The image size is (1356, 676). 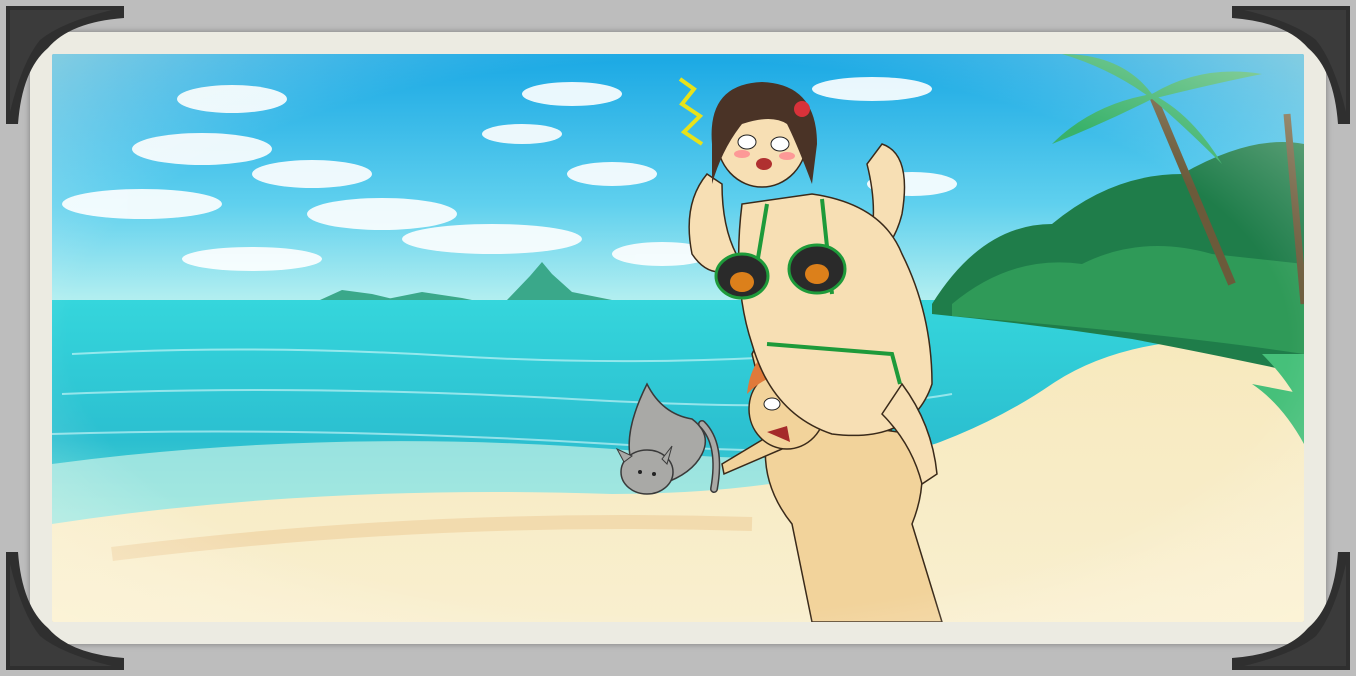 What do you see at coordinates (1293, 613) in the screenshot?
I see `photo-corner-bottom-right` at bounding box center [1293, 613].